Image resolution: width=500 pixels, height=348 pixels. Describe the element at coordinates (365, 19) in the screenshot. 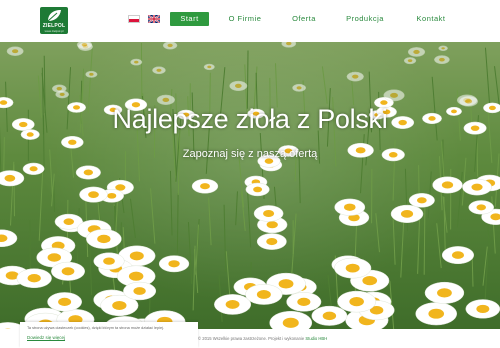

I see `nav-produkcja: Produkcja` at that location.